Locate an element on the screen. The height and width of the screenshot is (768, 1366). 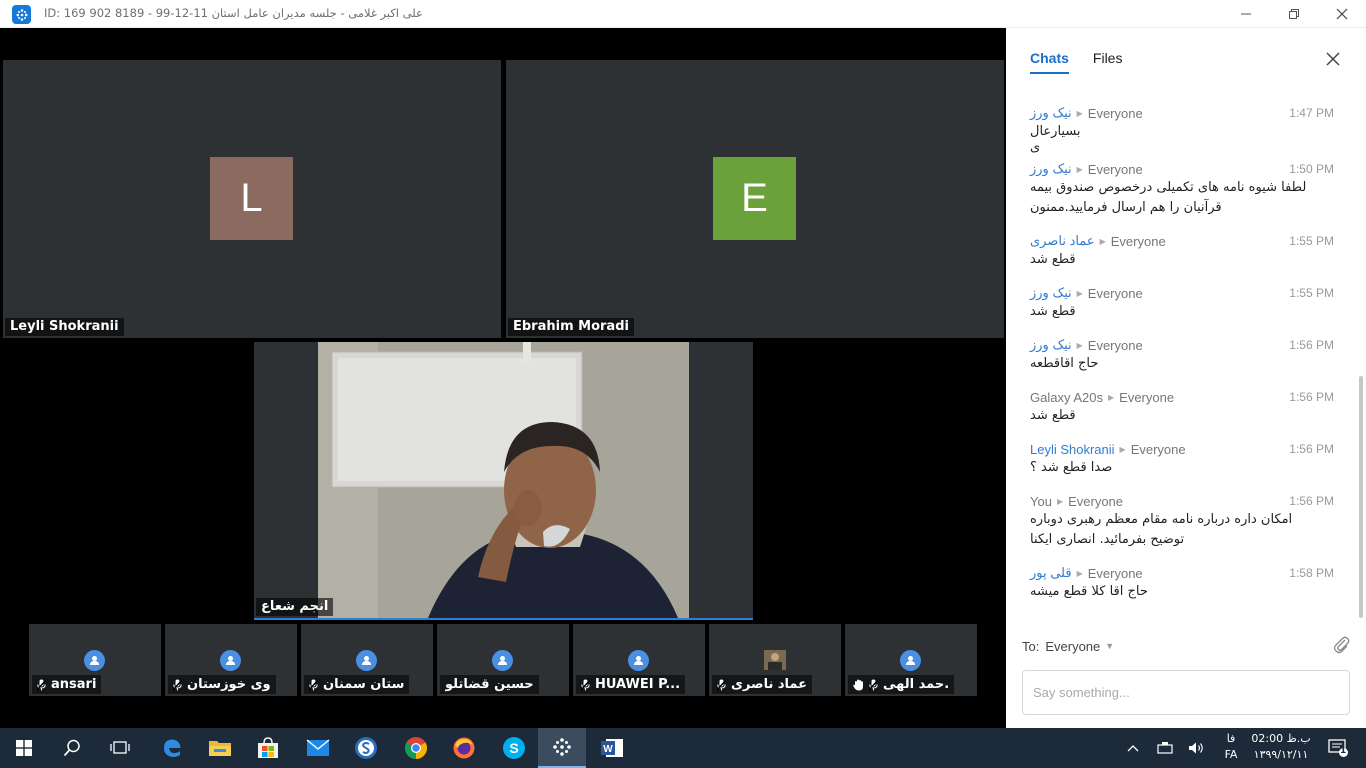
restore-button is located at coordinates (1294, 14).